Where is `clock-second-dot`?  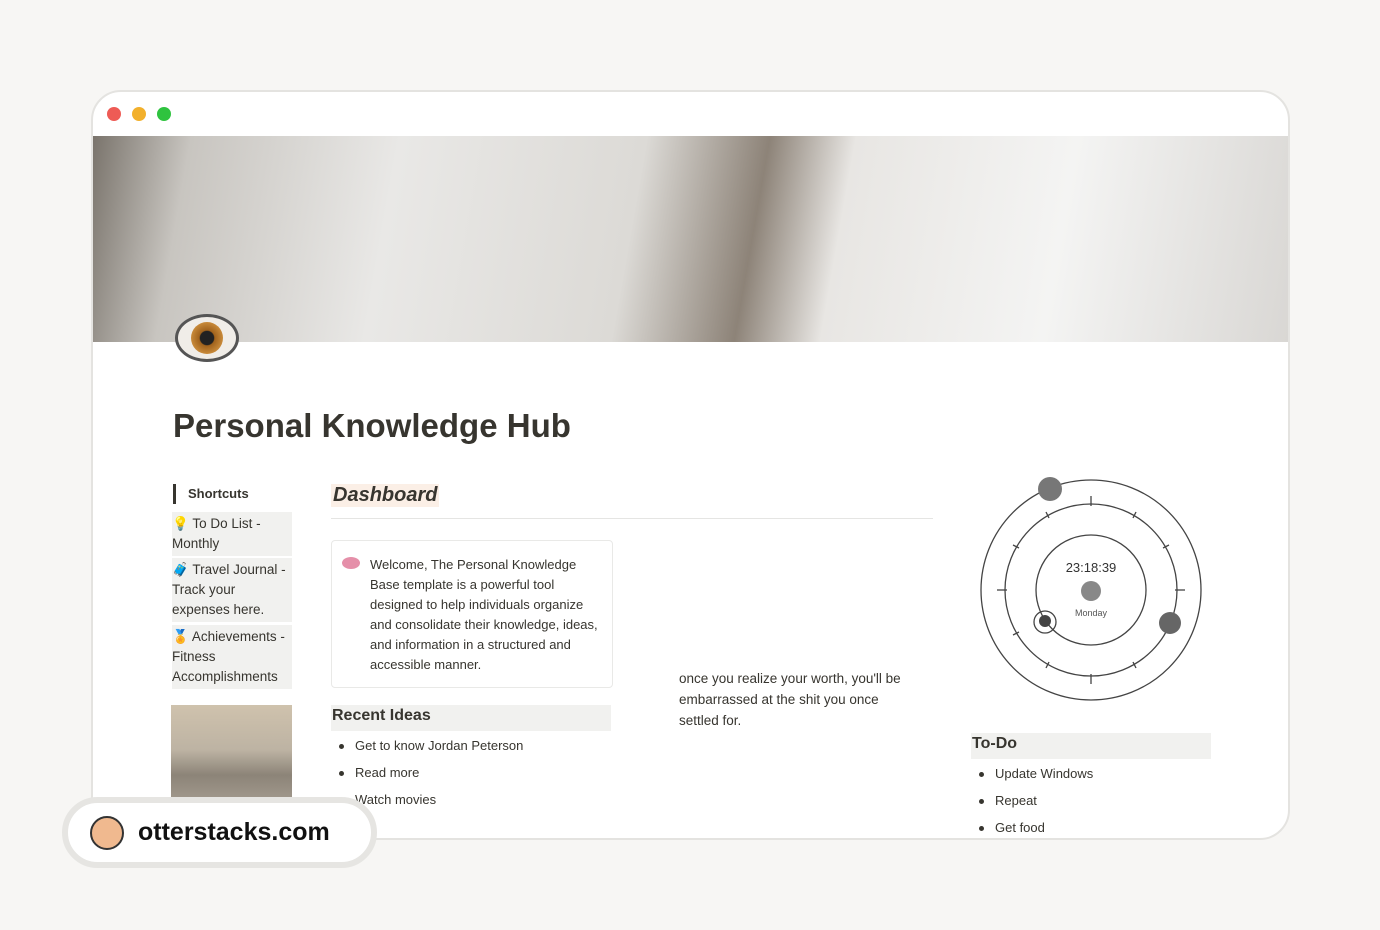
clock-second-dot is located at coordinates (1045, 621).